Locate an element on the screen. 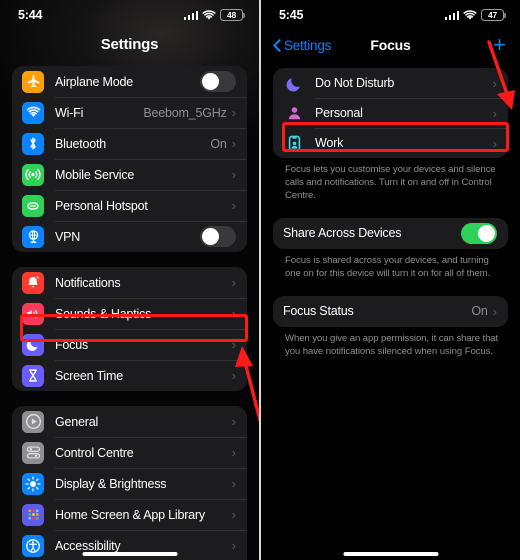  add-focus-button: + is located at coordinates (500, 45).